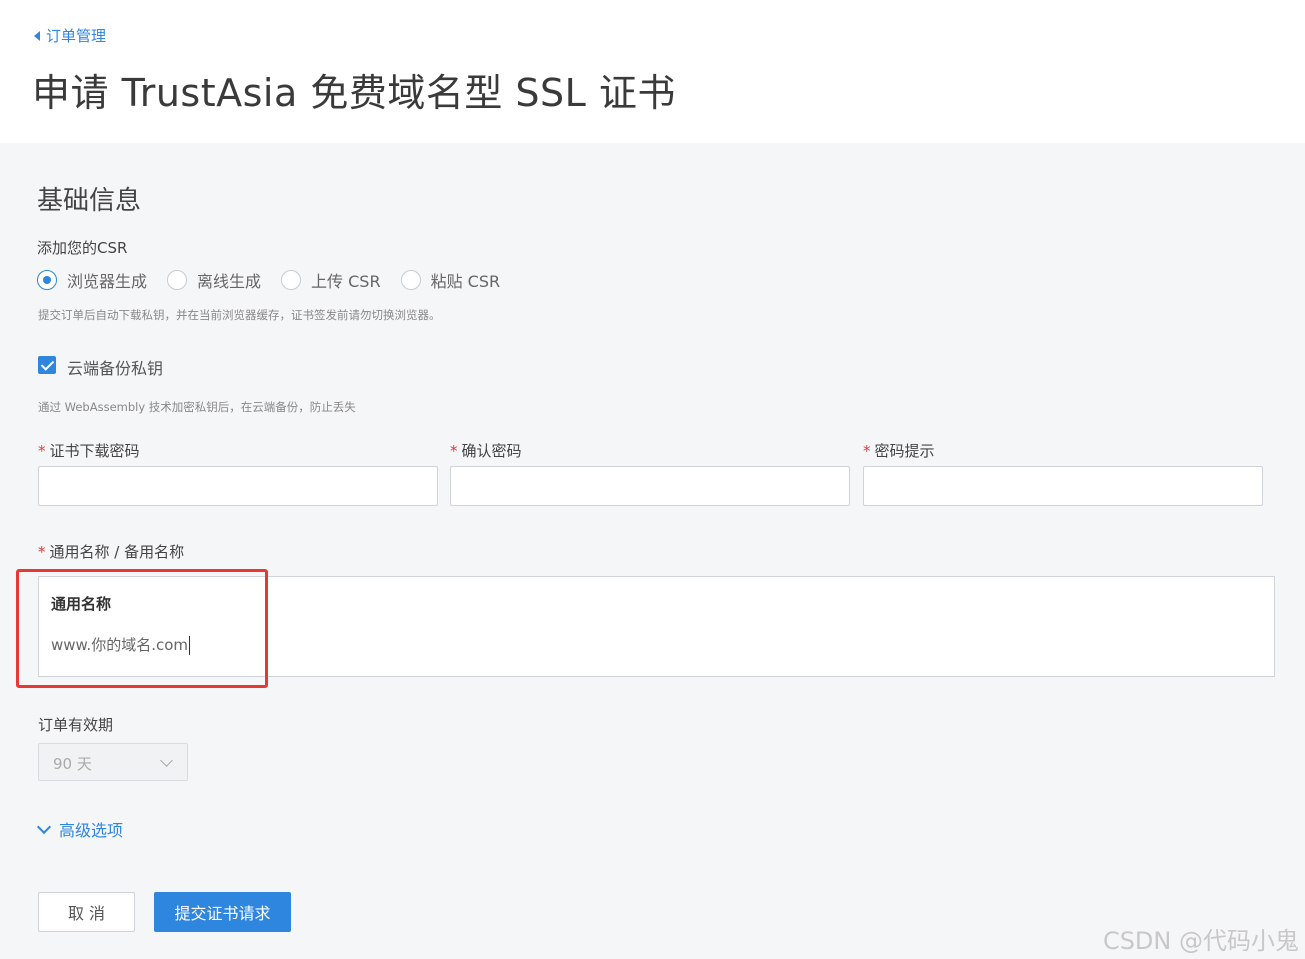 This screenshot has height=959, width=1305. I want to click on csr-label: 添加您的CSR, so click(82, 248).